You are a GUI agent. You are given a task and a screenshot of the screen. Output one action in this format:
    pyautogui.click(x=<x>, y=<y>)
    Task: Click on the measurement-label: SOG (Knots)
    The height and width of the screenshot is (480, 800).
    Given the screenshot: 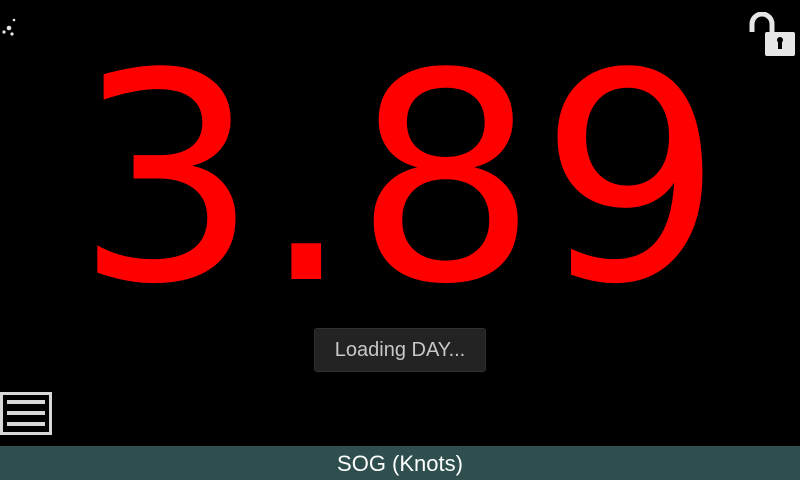 What is the action you would take?
    pyautogui.click(x=400, y=463)
    